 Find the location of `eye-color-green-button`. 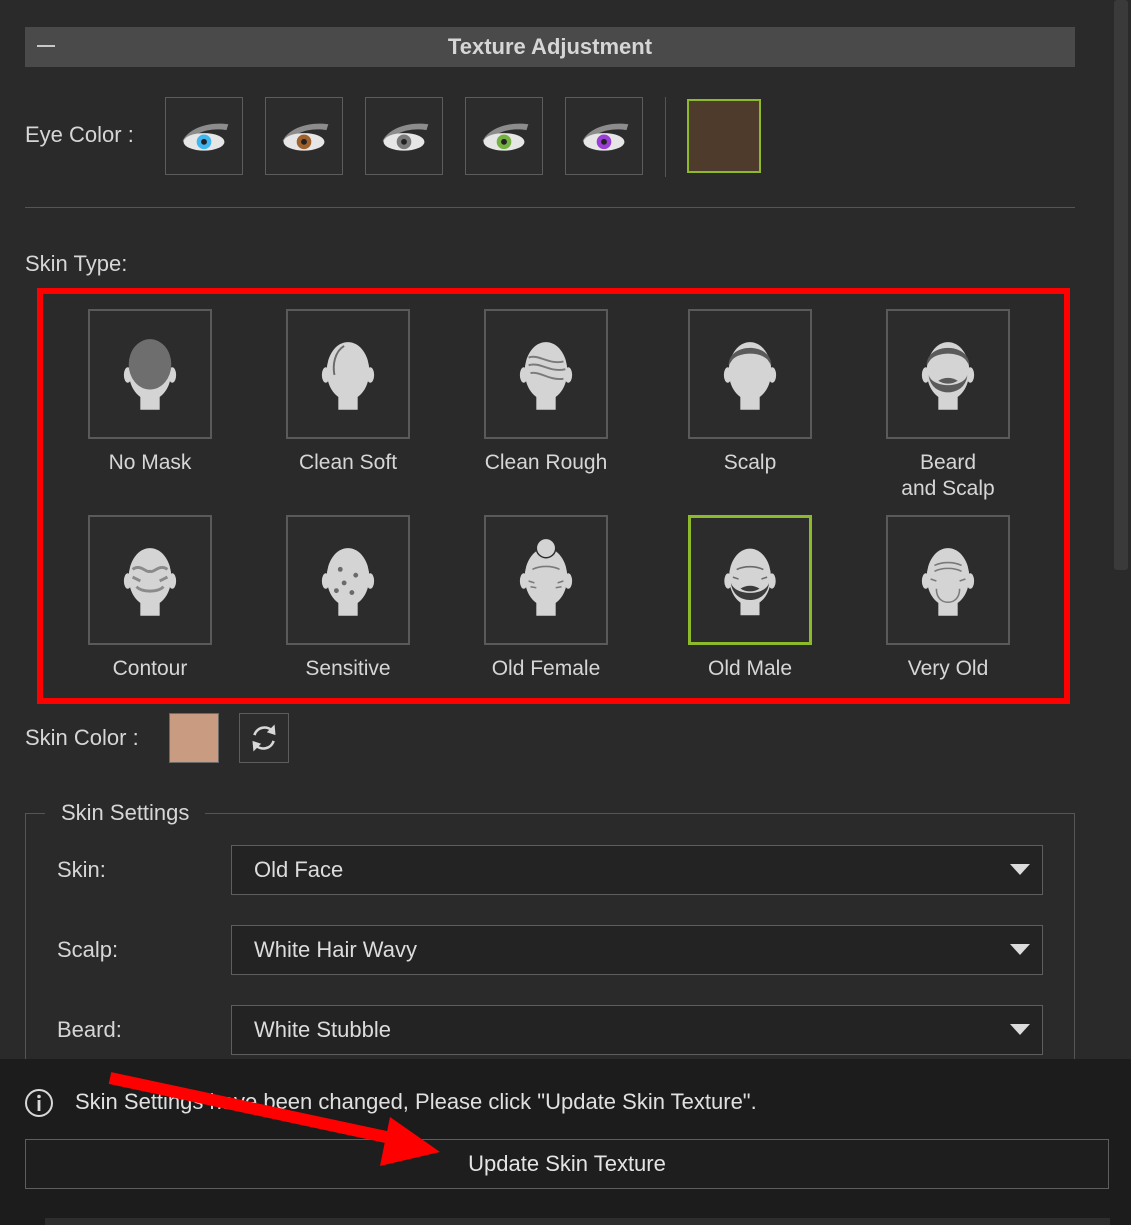

eye-color-green-button is located at coordinates (504, 136).